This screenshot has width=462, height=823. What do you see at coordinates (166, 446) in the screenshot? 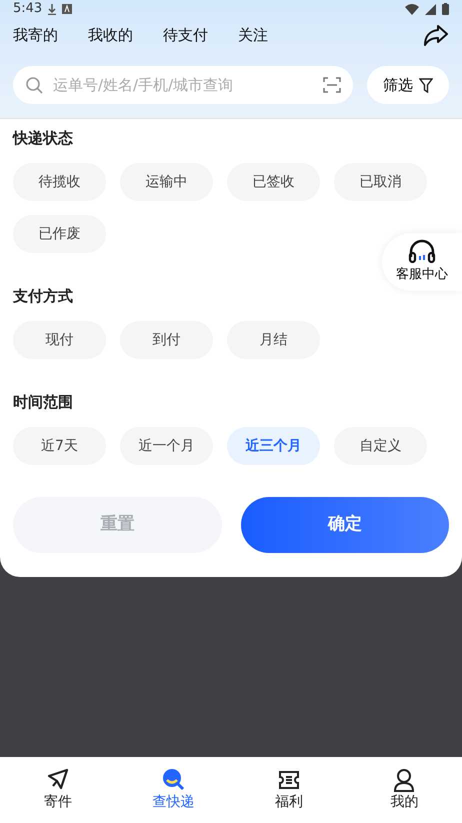
I see `option-chip: 近一个月` at bounding box center [166, 446].